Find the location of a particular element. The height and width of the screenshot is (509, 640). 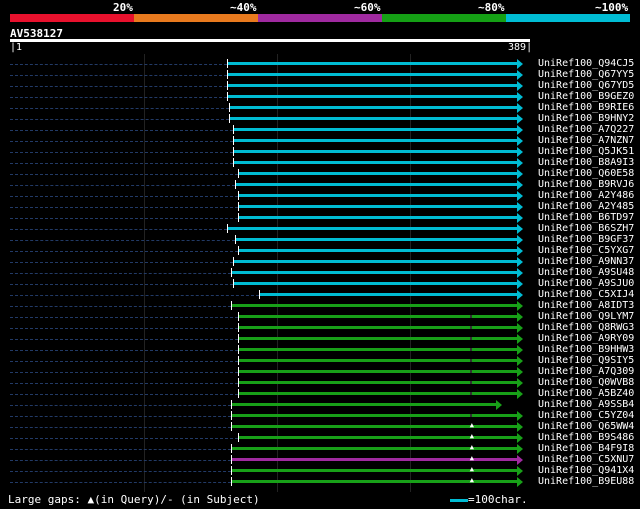

hit-label-link: UniRef100_Q0WVB8 is located at coordinates (586, 382).